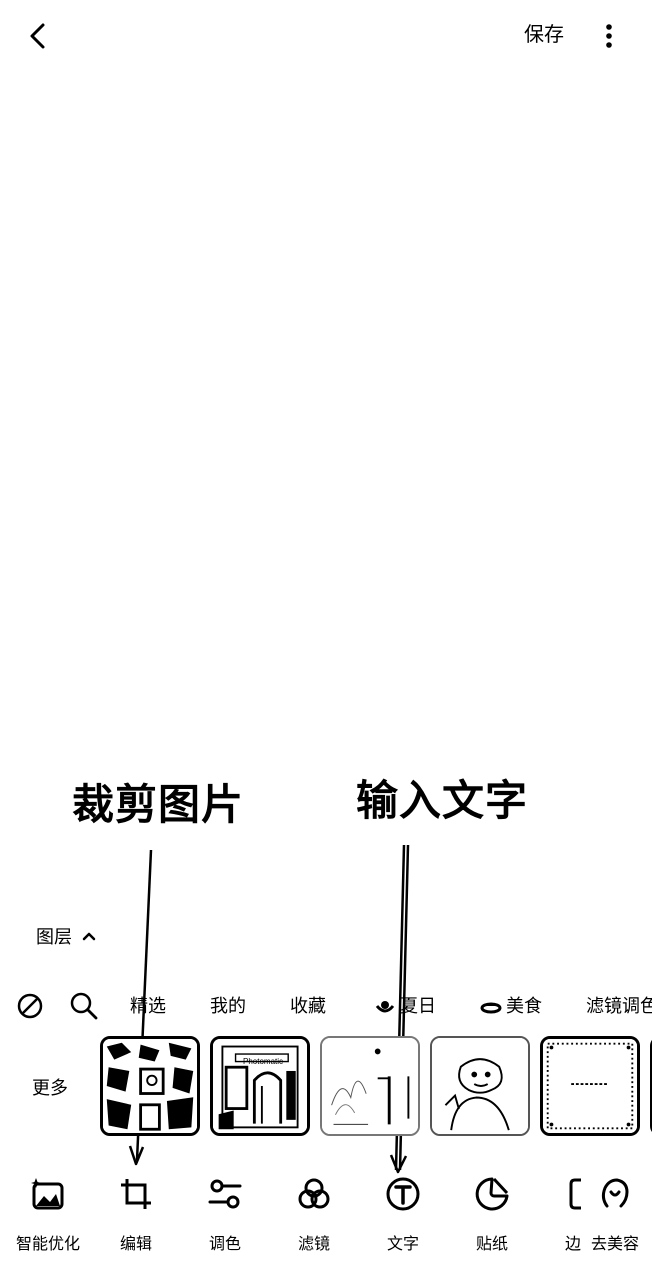  I want to click on summer-icon, so click(385, 1007).